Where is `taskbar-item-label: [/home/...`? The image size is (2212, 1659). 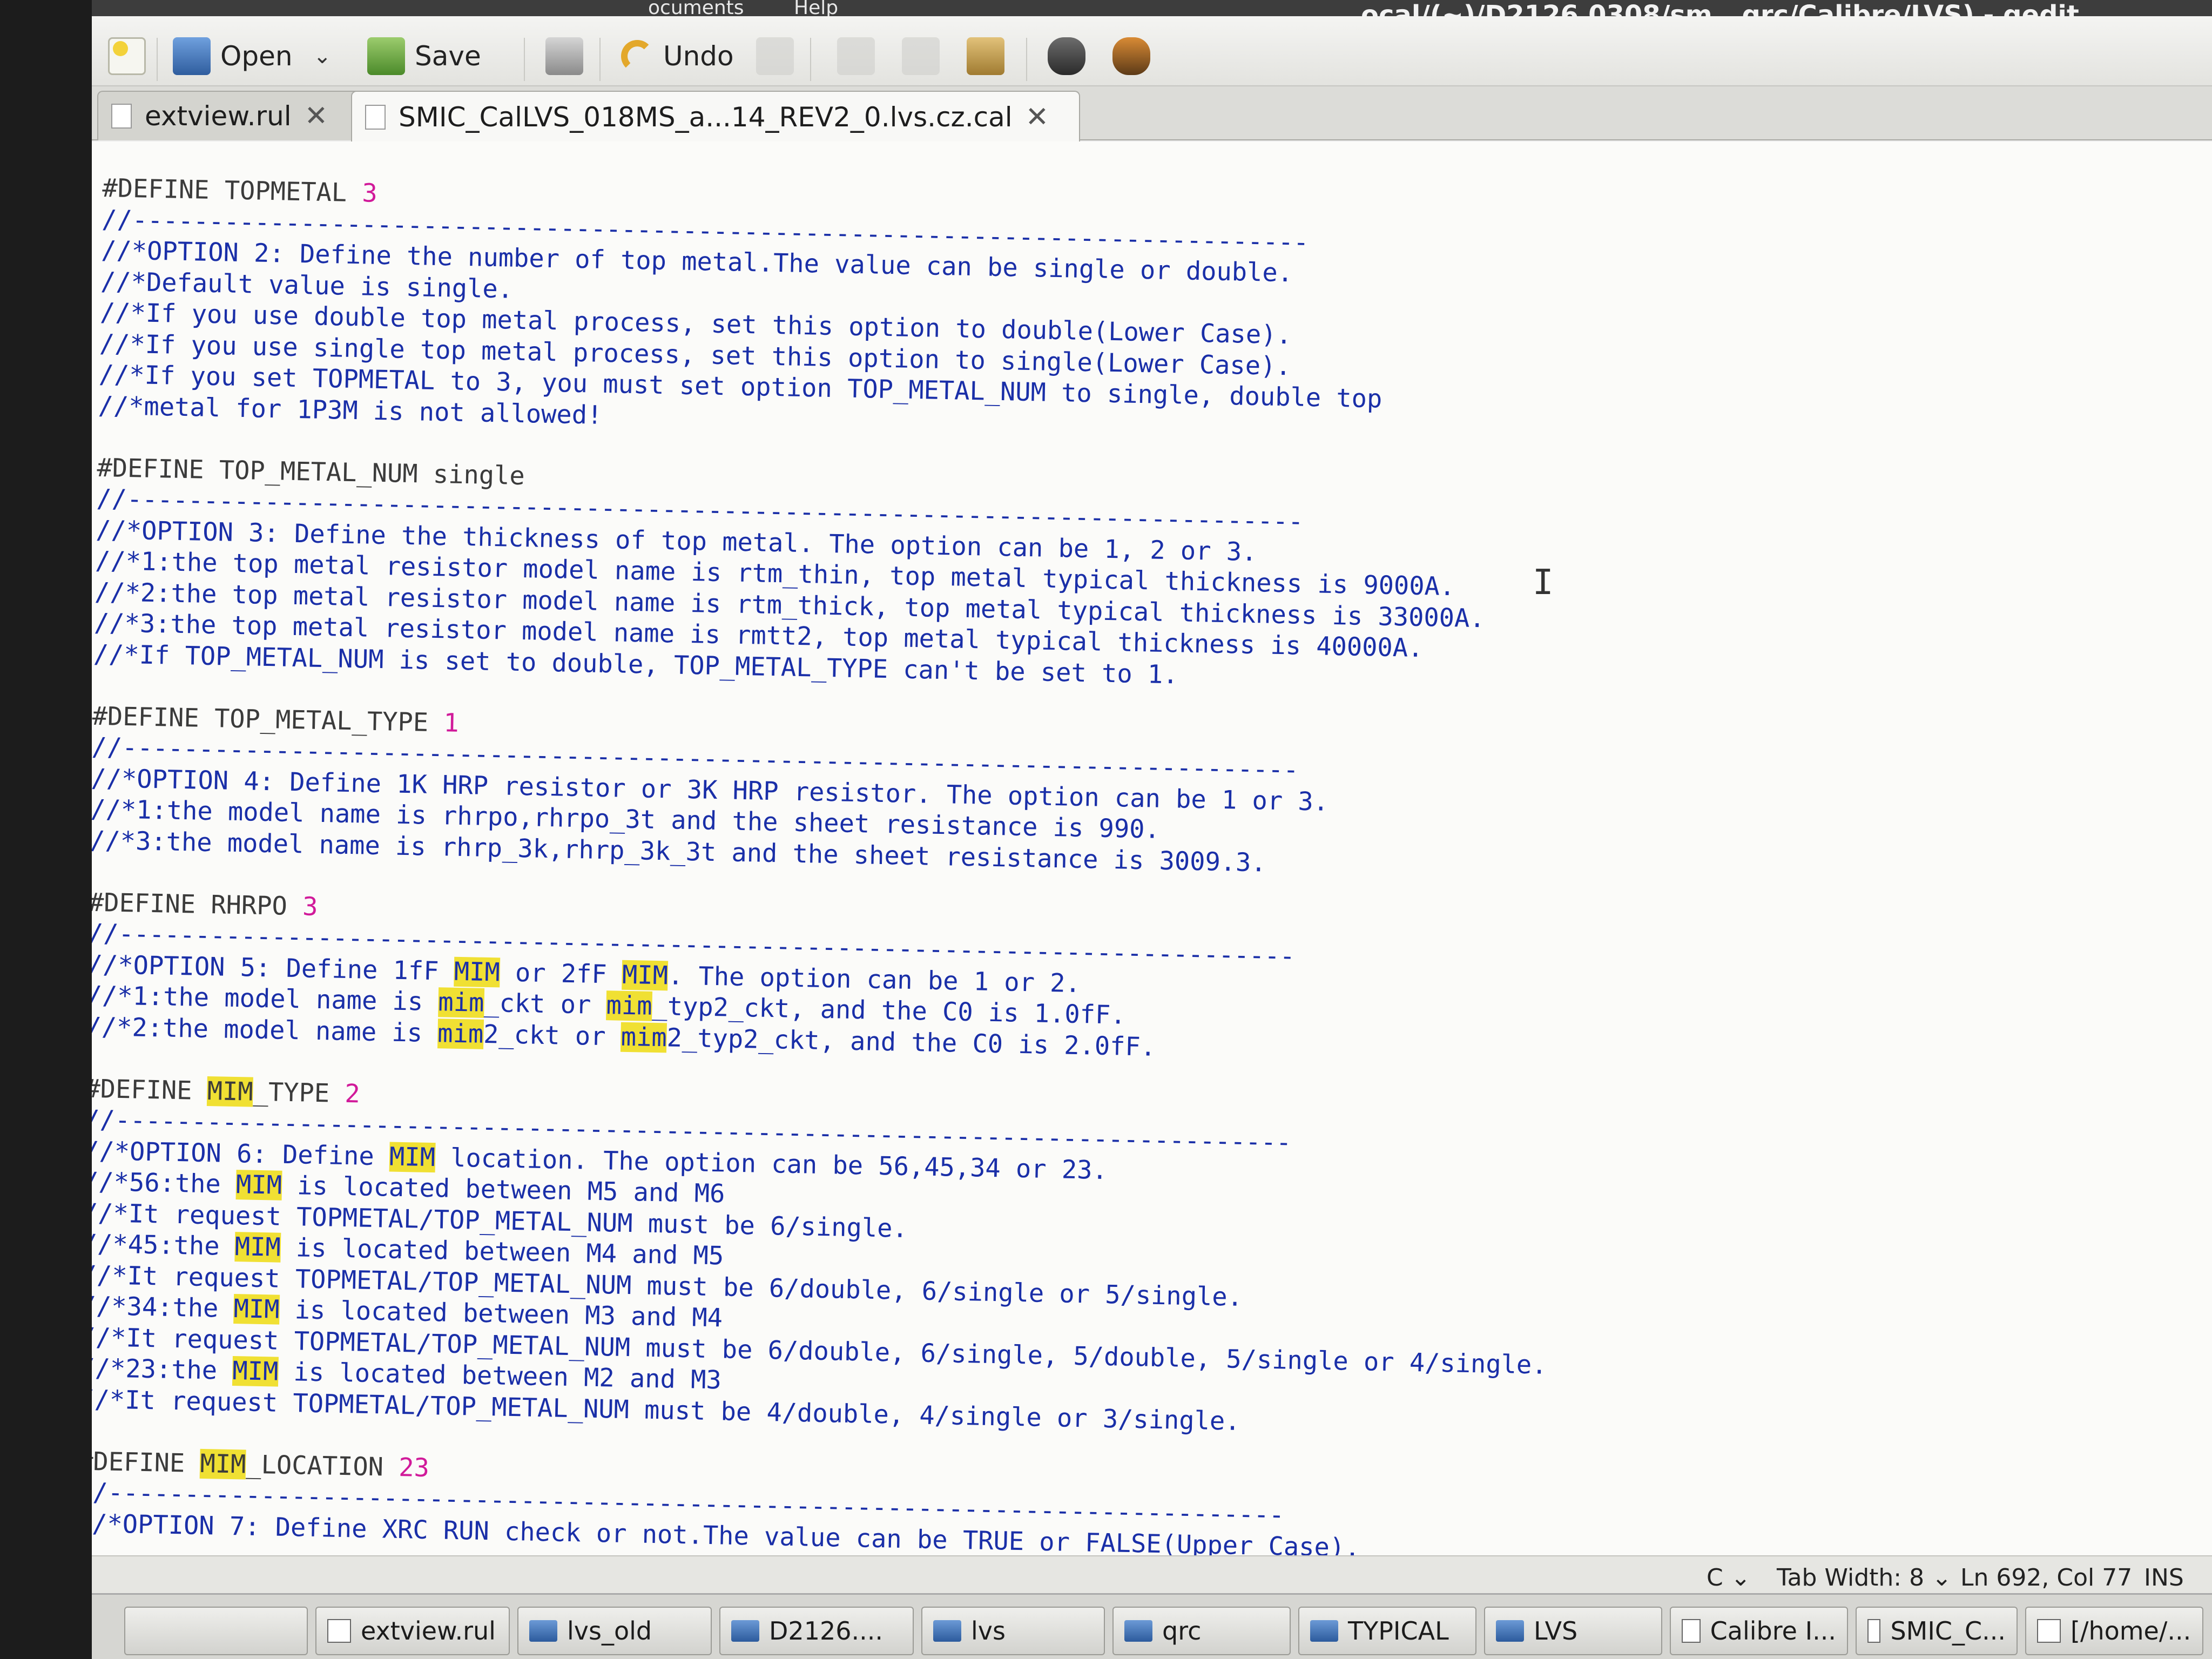
taskbar-item-label: [/home/... is located at coordinates (2131, 1630).